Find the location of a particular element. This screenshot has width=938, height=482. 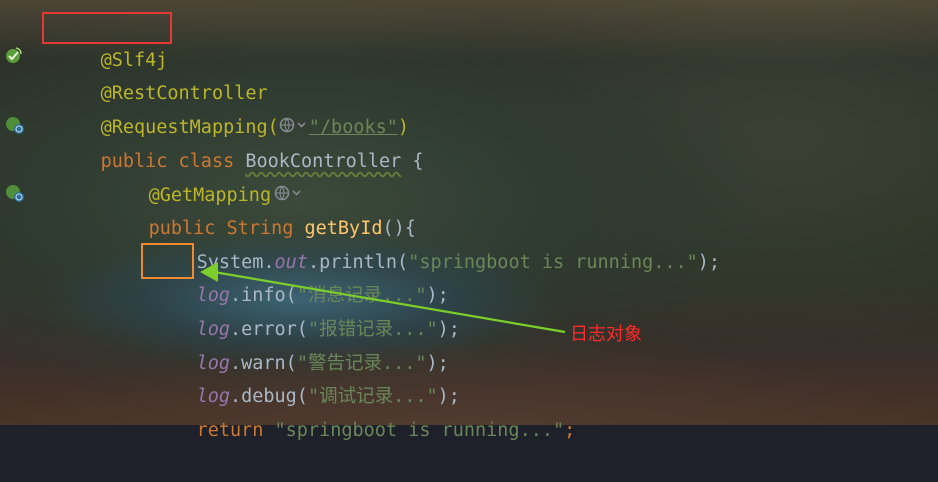

callout-arrow is located at coordinates (383, 298).